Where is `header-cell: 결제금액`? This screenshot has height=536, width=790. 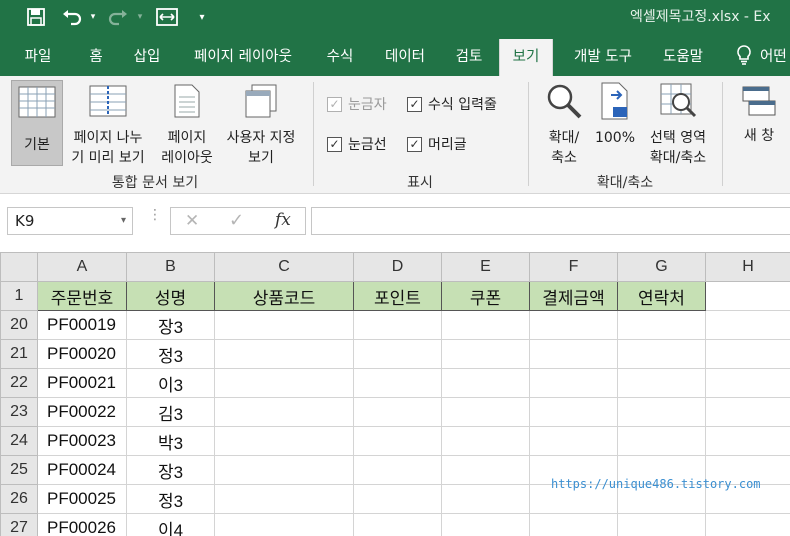
header-cell: 결제금액 is located at coordinates (573, 296).